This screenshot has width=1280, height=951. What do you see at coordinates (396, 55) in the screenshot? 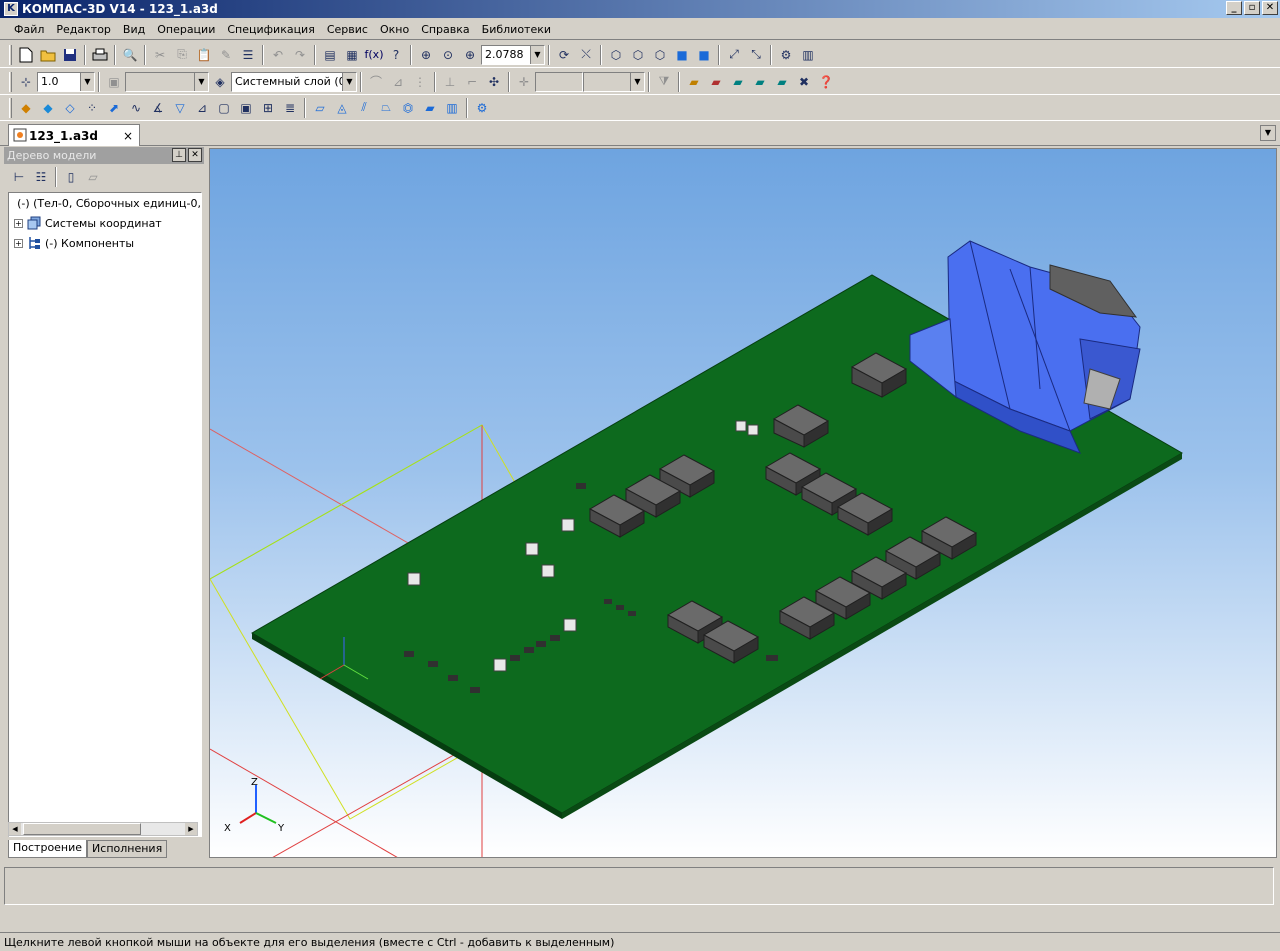
I see `help-cursor-icon: ?` at bounding box center [396, 55].